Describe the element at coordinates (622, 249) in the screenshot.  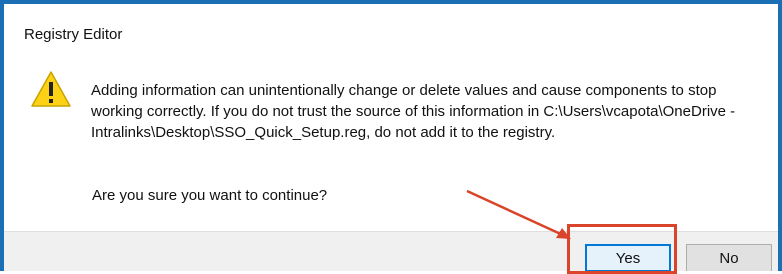
I see `annotation-highlight-box` at that location.